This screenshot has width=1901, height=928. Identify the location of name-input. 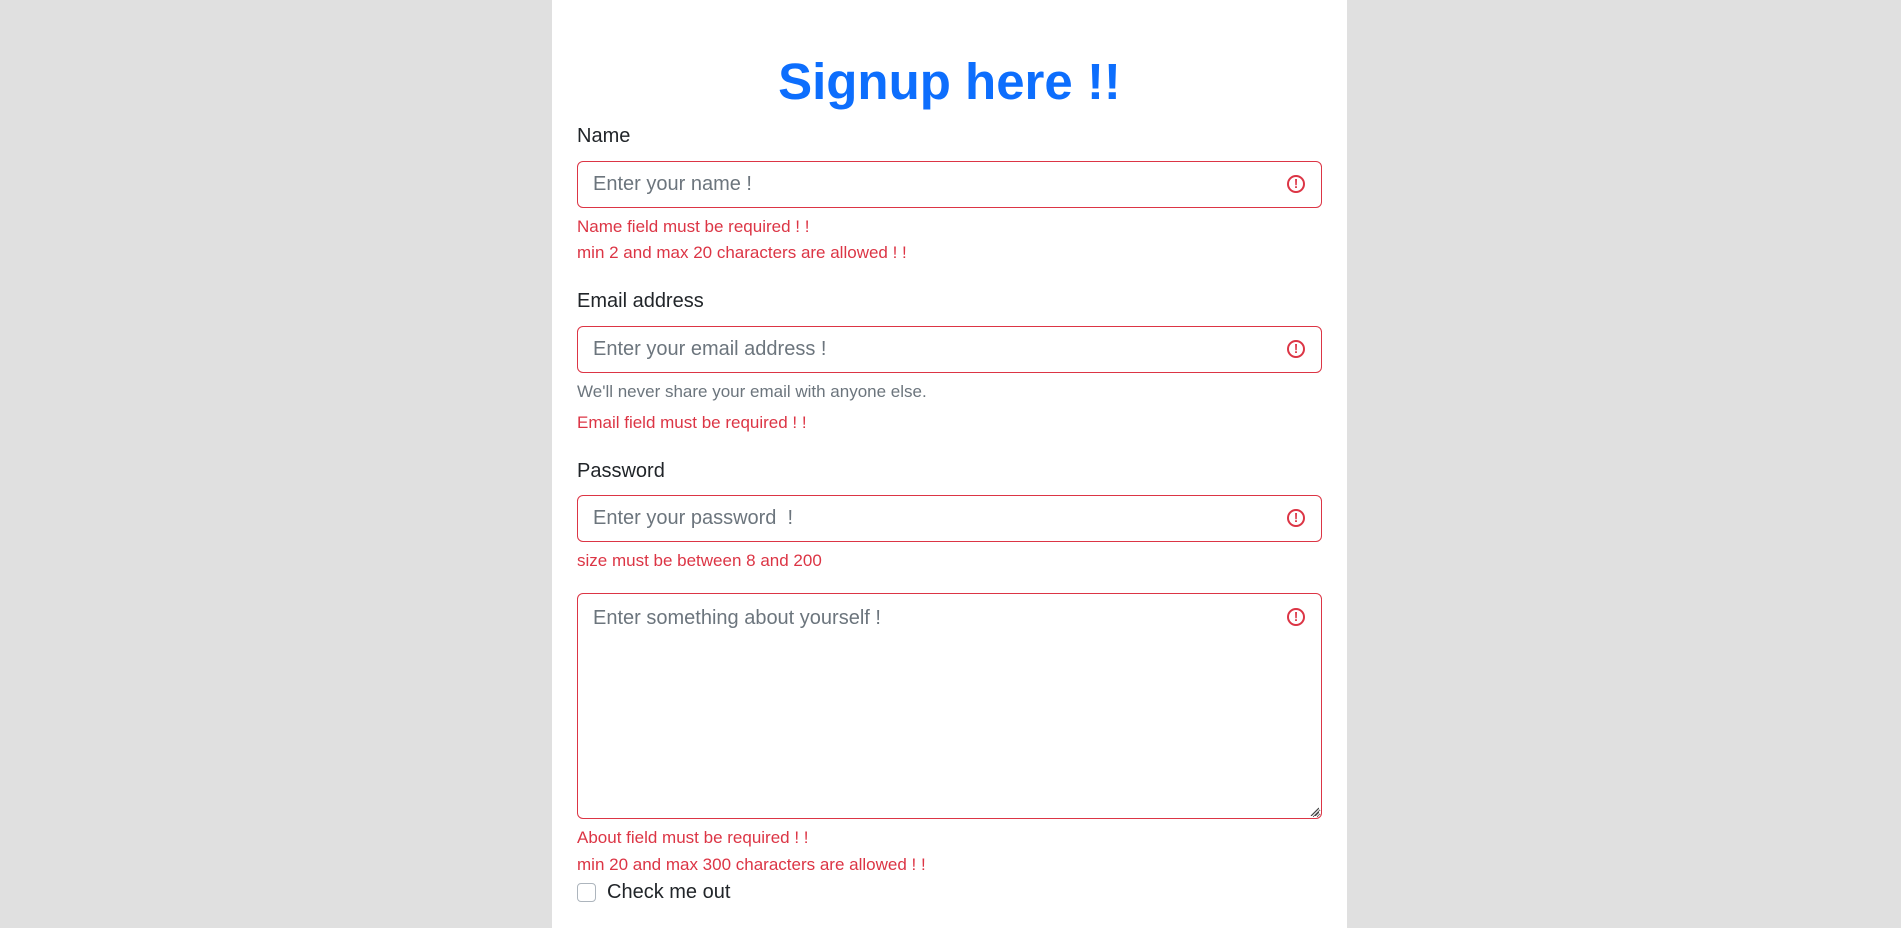
(949, 184).